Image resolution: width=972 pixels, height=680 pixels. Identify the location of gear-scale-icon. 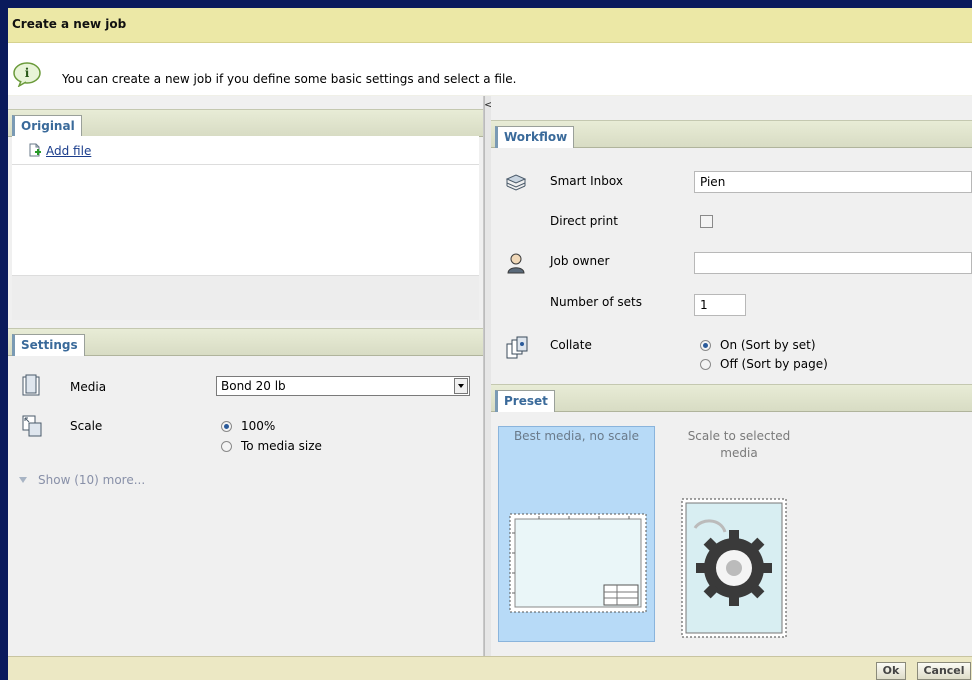
(734, 568).